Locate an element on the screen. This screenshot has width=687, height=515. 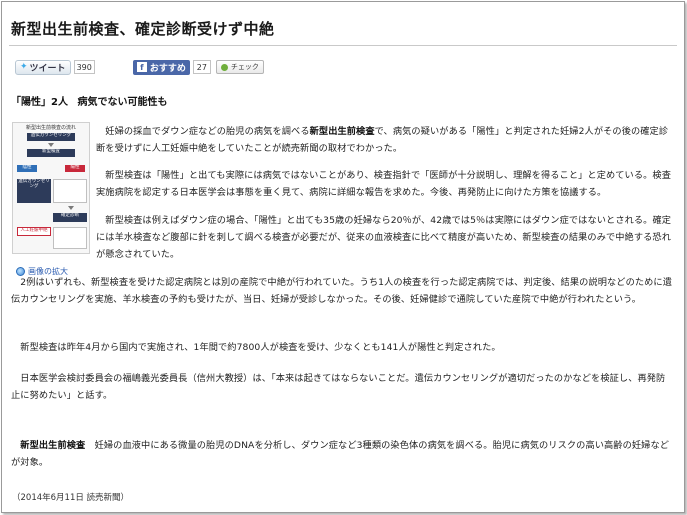
paragraph-7-indent is located at coordinates (15, 445).